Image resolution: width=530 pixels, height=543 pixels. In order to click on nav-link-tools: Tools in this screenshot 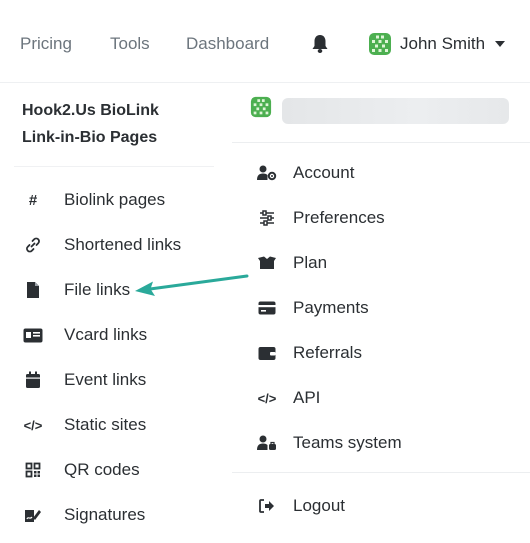, I will do `click(130, 44)`.